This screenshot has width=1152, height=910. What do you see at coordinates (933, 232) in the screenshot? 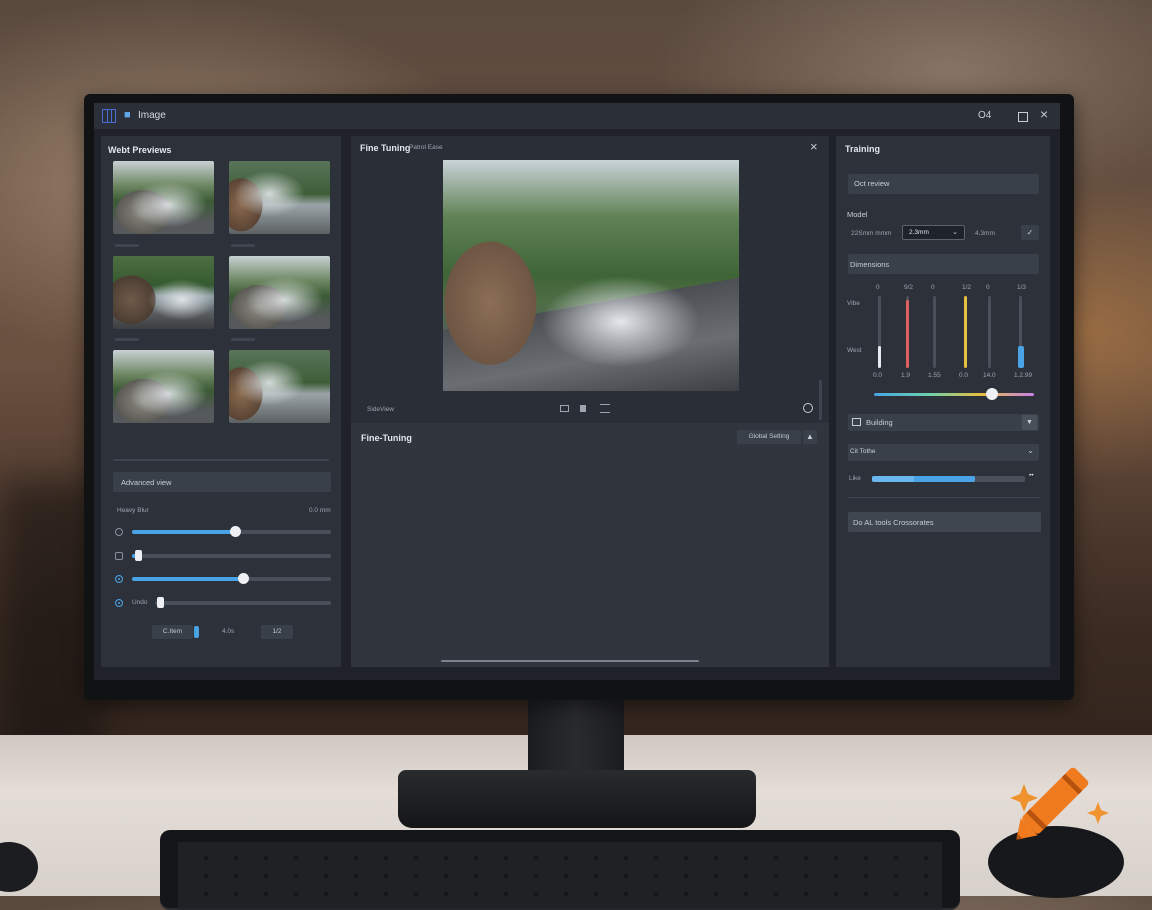
I see `model-select: 2.3mm ⌄` at bounding box center [933, 232].